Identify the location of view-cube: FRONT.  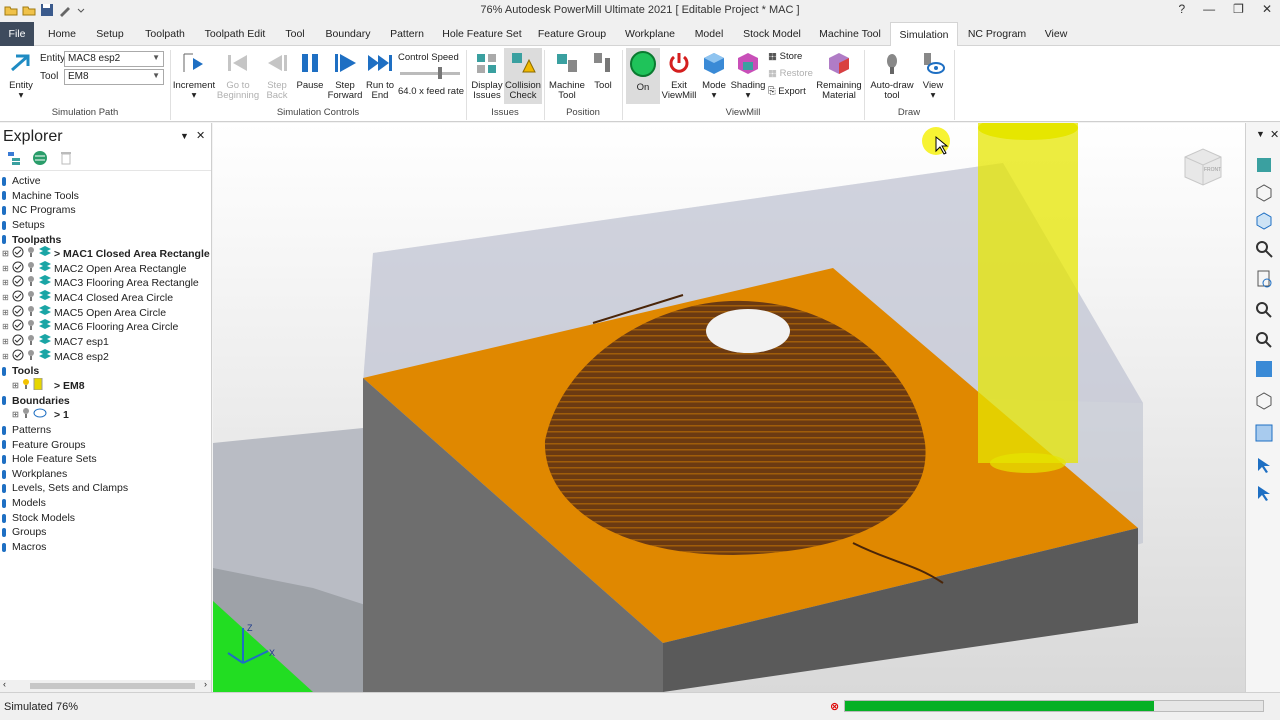
(1203, 167).